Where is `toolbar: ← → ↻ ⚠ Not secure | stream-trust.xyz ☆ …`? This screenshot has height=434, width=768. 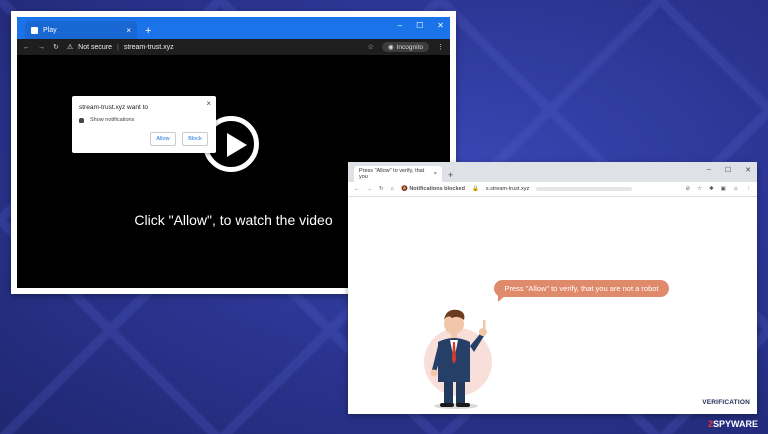
toolbar: ← → ↻ ⚠ Not secure | stream-trust.xyz ☆ … is located at coordinates (233, 47).